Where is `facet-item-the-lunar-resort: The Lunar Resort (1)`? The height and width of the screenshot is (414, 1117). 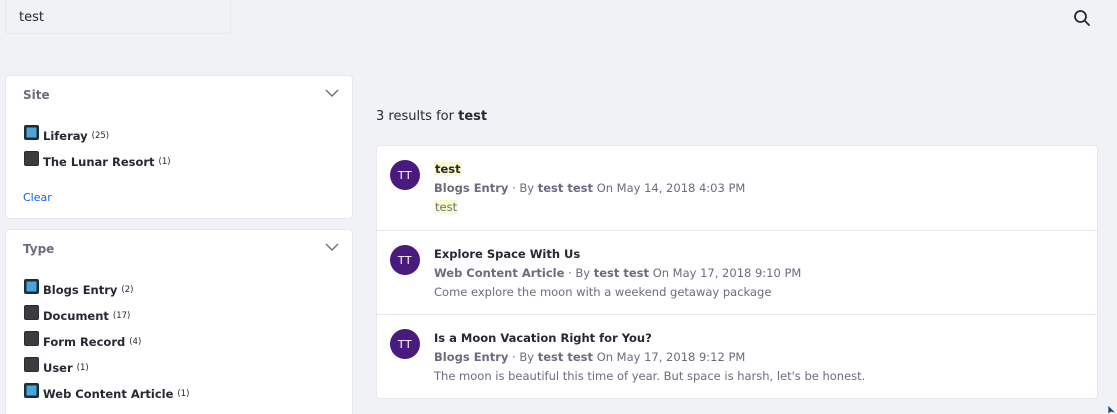 facet-item-the-lunar-resort: The Lunar Resort (1) is located at coordinates (97, 160).